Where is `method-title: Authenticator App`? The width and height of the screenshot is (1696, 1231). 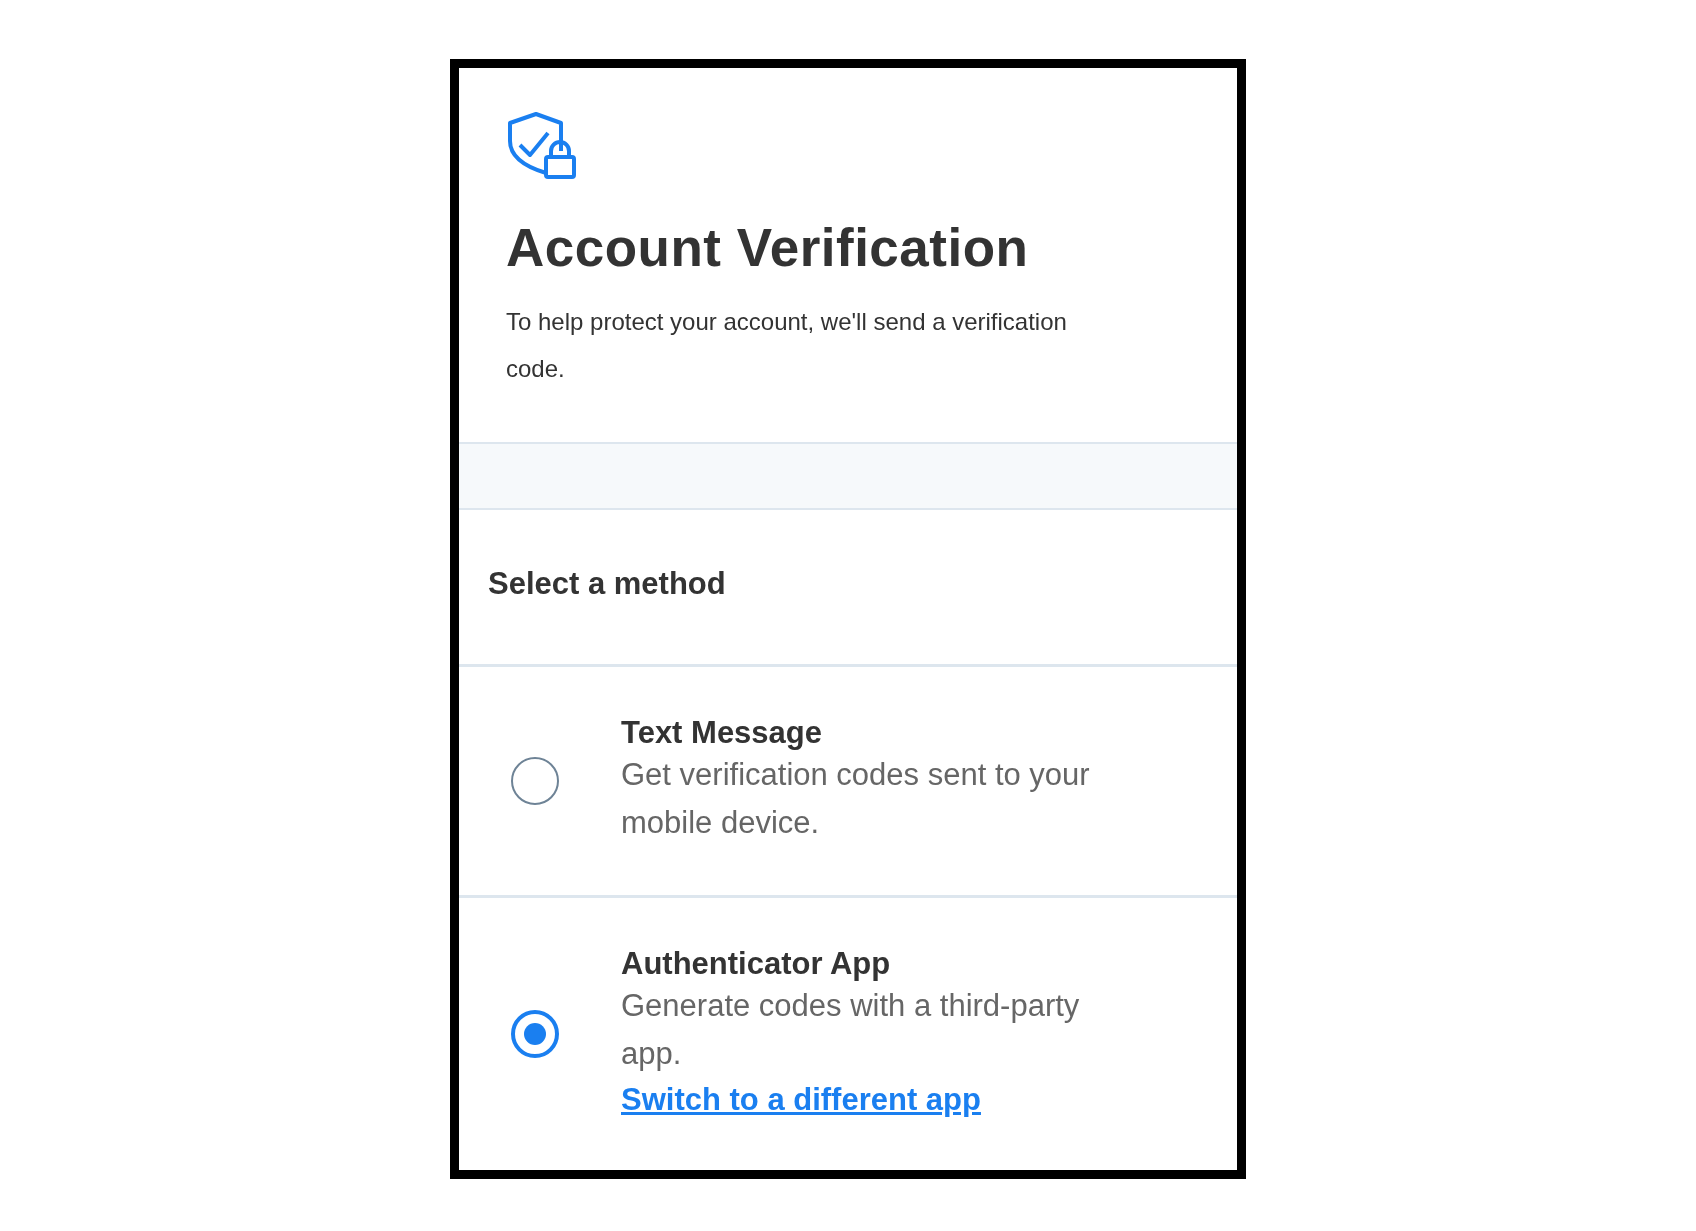 method-title: Authenticator App is located at coordinates (756, 964).